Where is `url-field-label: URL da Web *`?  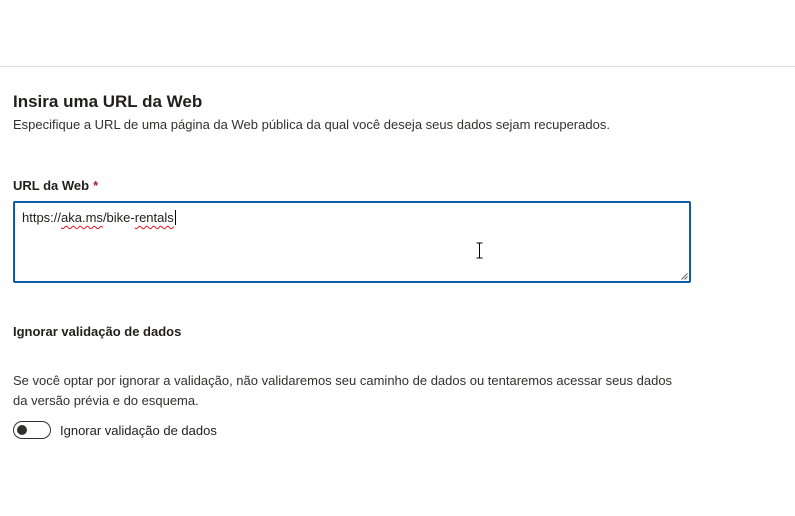
url-field-label: URL da Web * is located at coordinates (55, 185).